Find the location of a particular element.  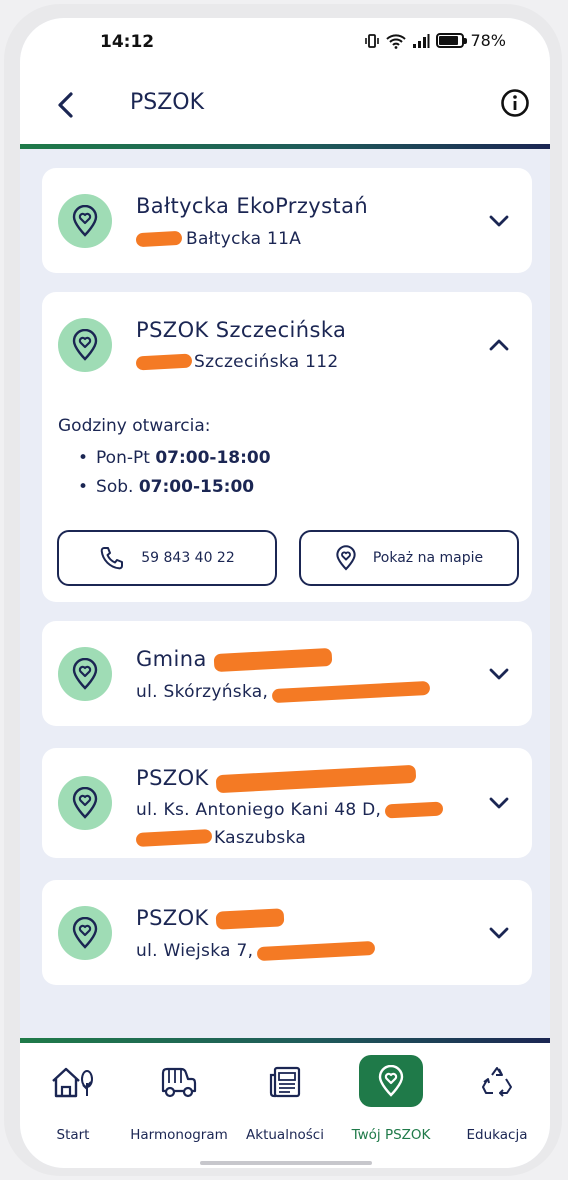

card-address: Bałtycka 11A is located at coordinates (218, 239).